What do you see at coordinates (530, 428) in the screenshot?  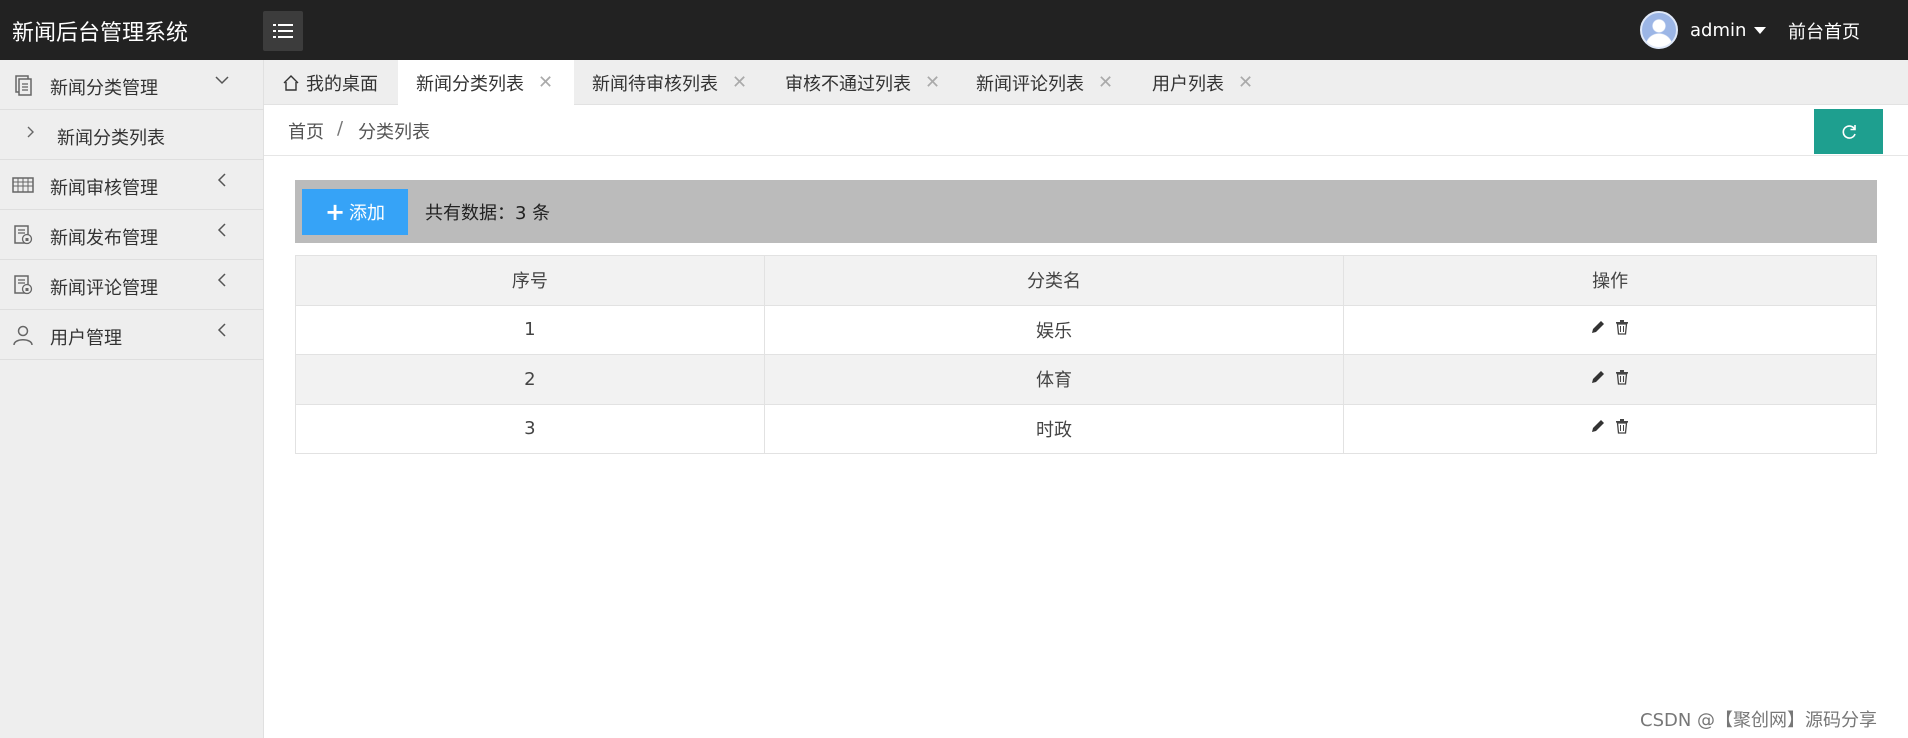 I see `cell-seq: 3` at bounding box center [530, 428].